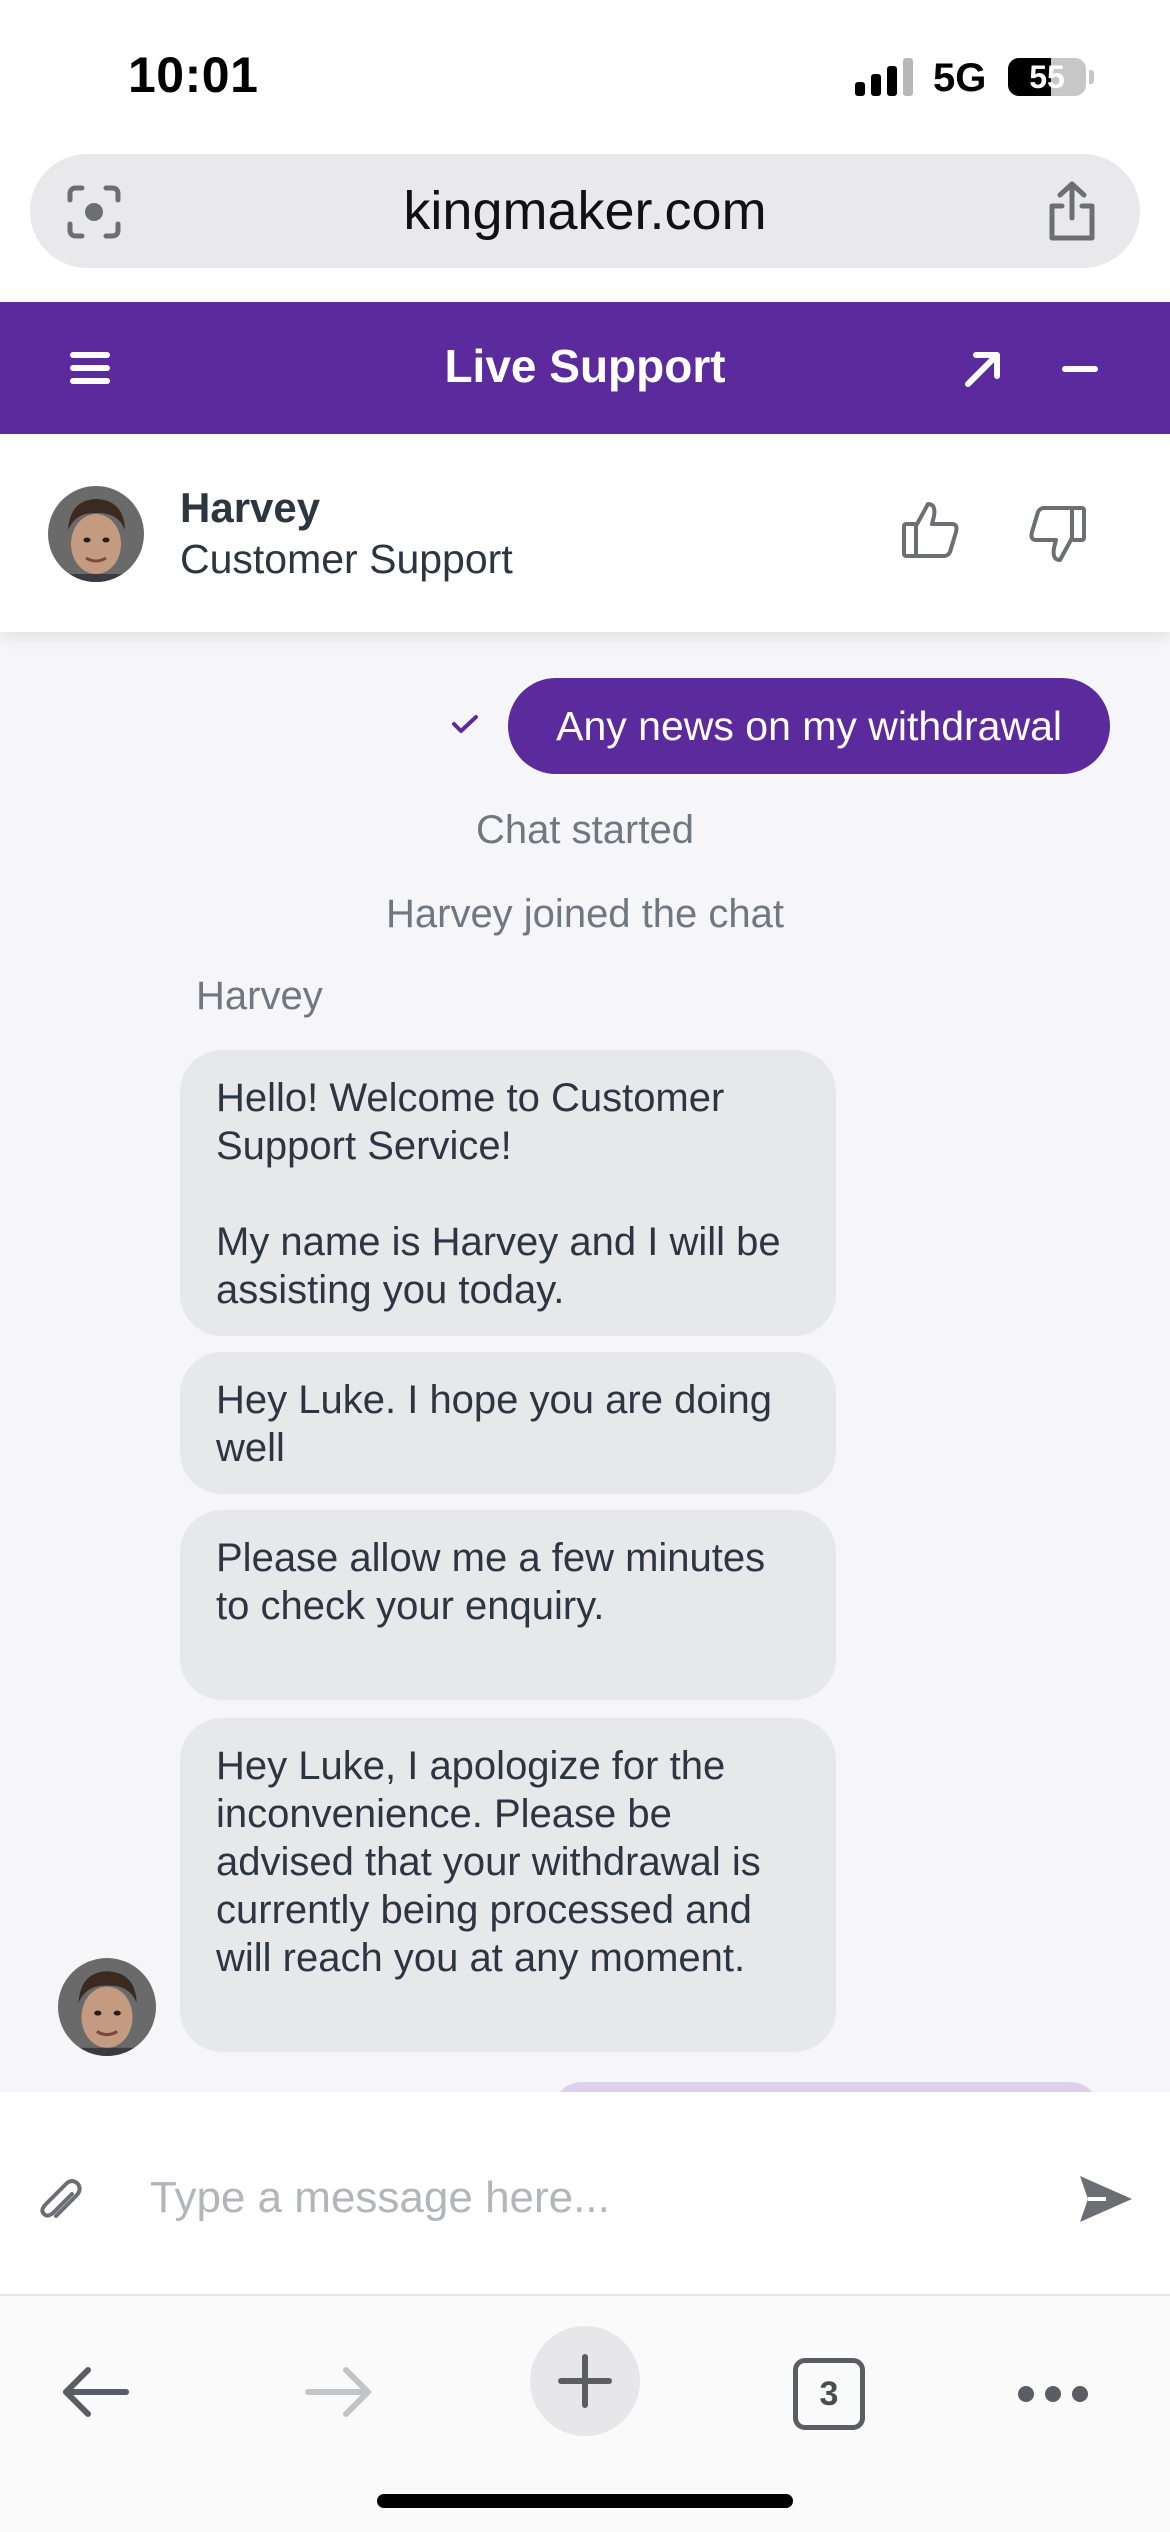 This screenshot has height=2532, width=1170. Describe the element at coordinates (1057, 535) in the screenshot. I see `thumbs-down-icon` at that location.